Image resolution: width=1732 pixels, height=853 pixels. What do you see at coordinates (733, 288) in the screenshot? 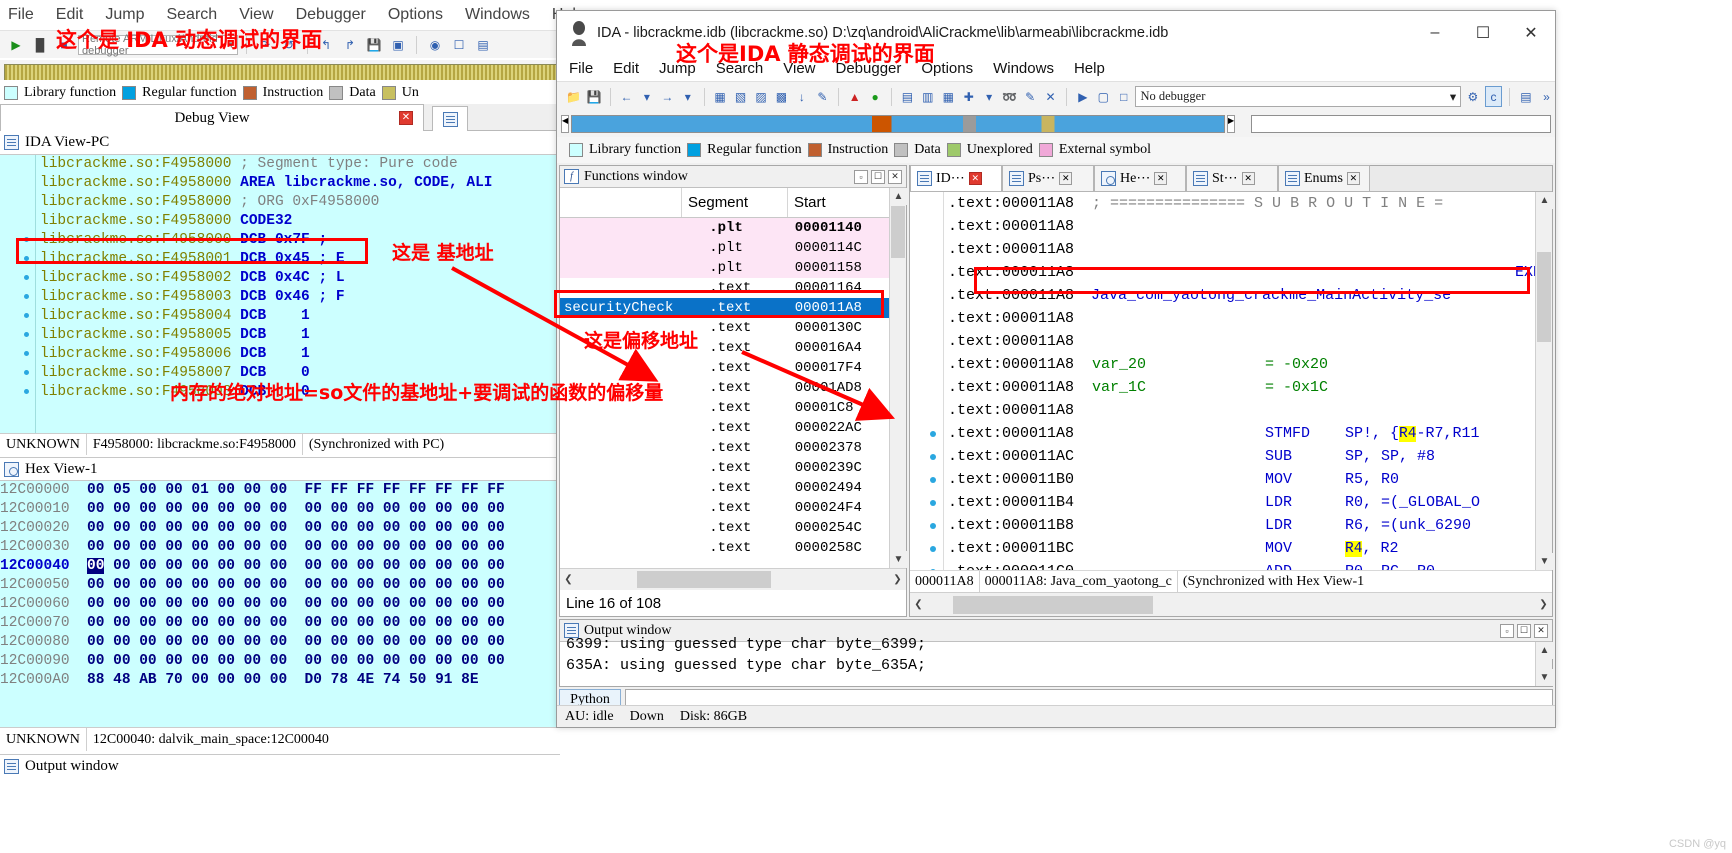
I see `table-row: .text 00001164` at bounding box center [733, 288].